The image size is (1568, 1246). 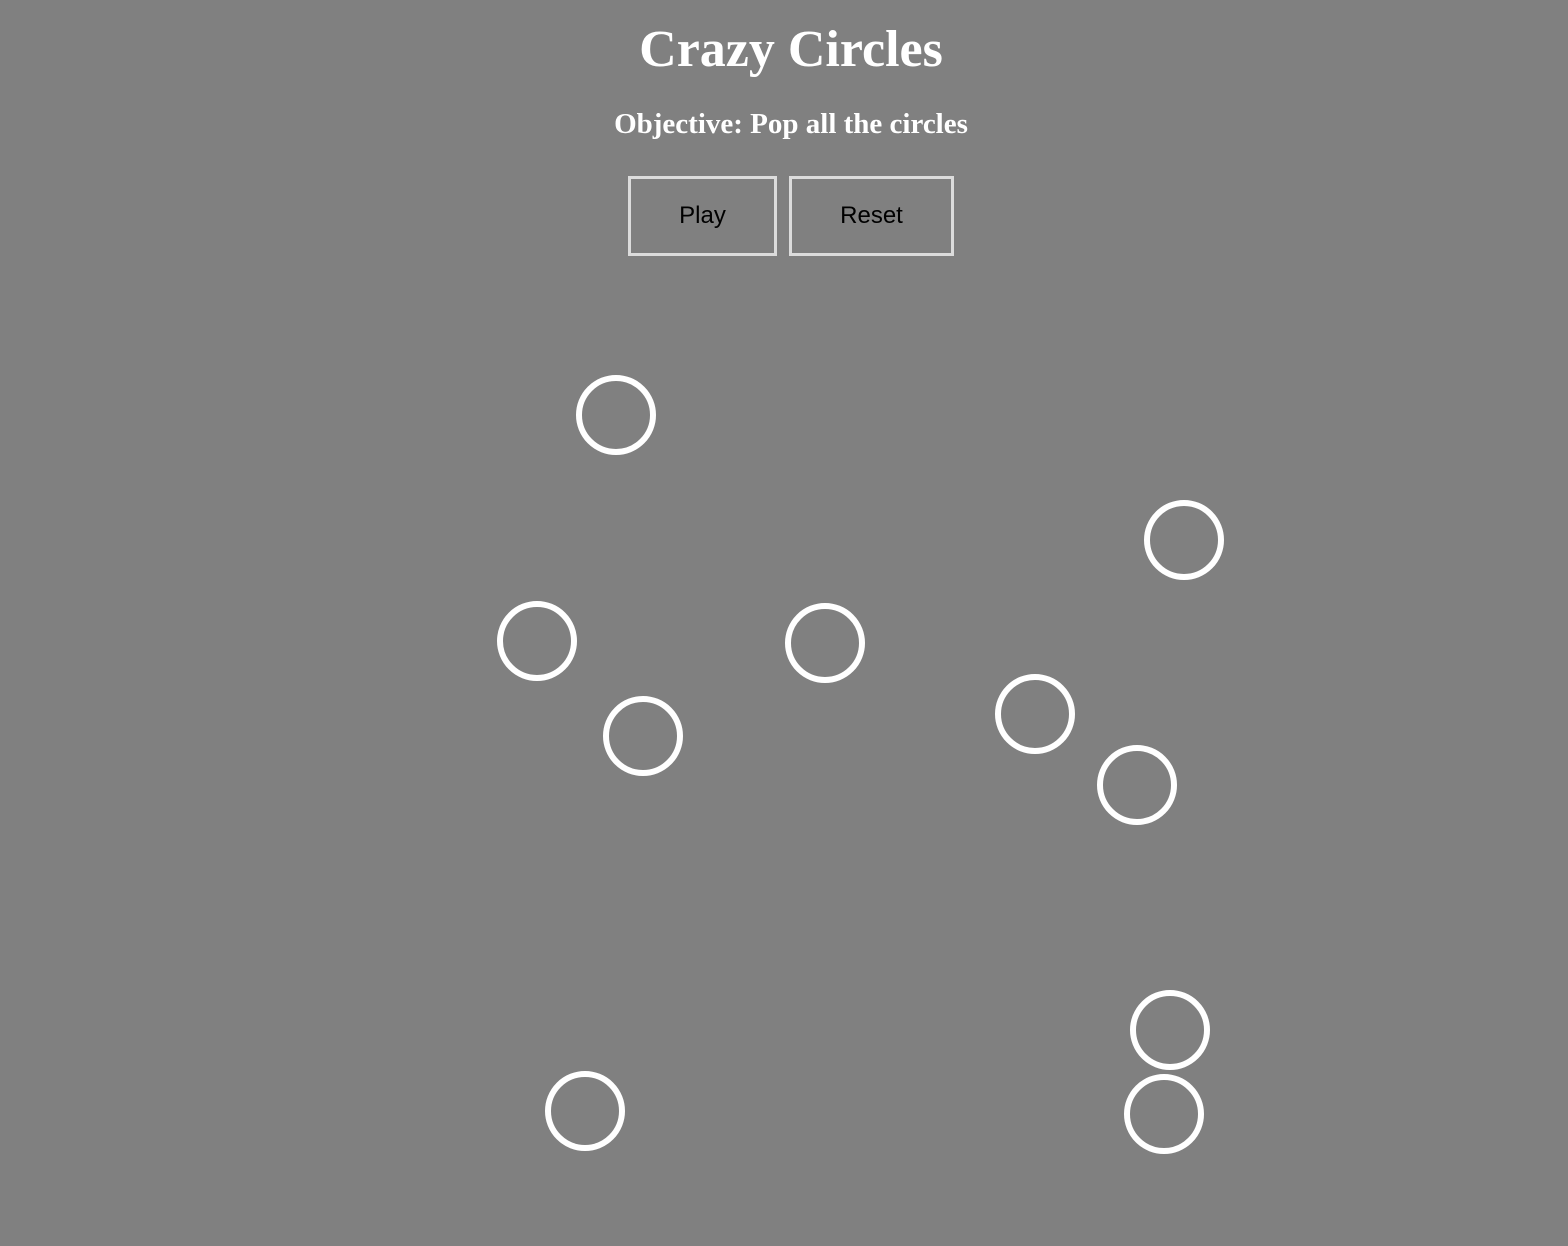 I want to click on reset-button: Reset, so click(x=871, y=216).